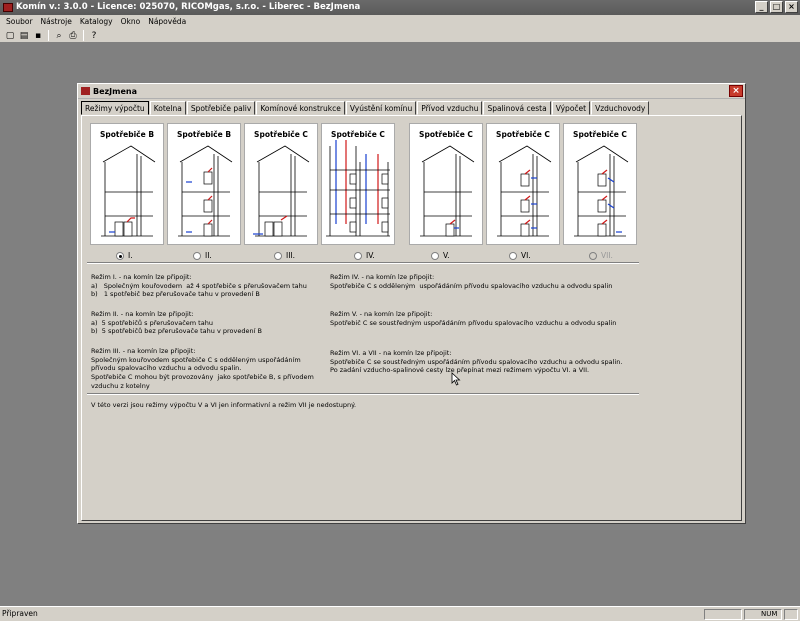 The height and width of the screenshot is (621, 800). What do you see at coordinates (520, 255) in the screenshot?
I see `mode-radio-6: VI.` at bounding box center [520, 255].